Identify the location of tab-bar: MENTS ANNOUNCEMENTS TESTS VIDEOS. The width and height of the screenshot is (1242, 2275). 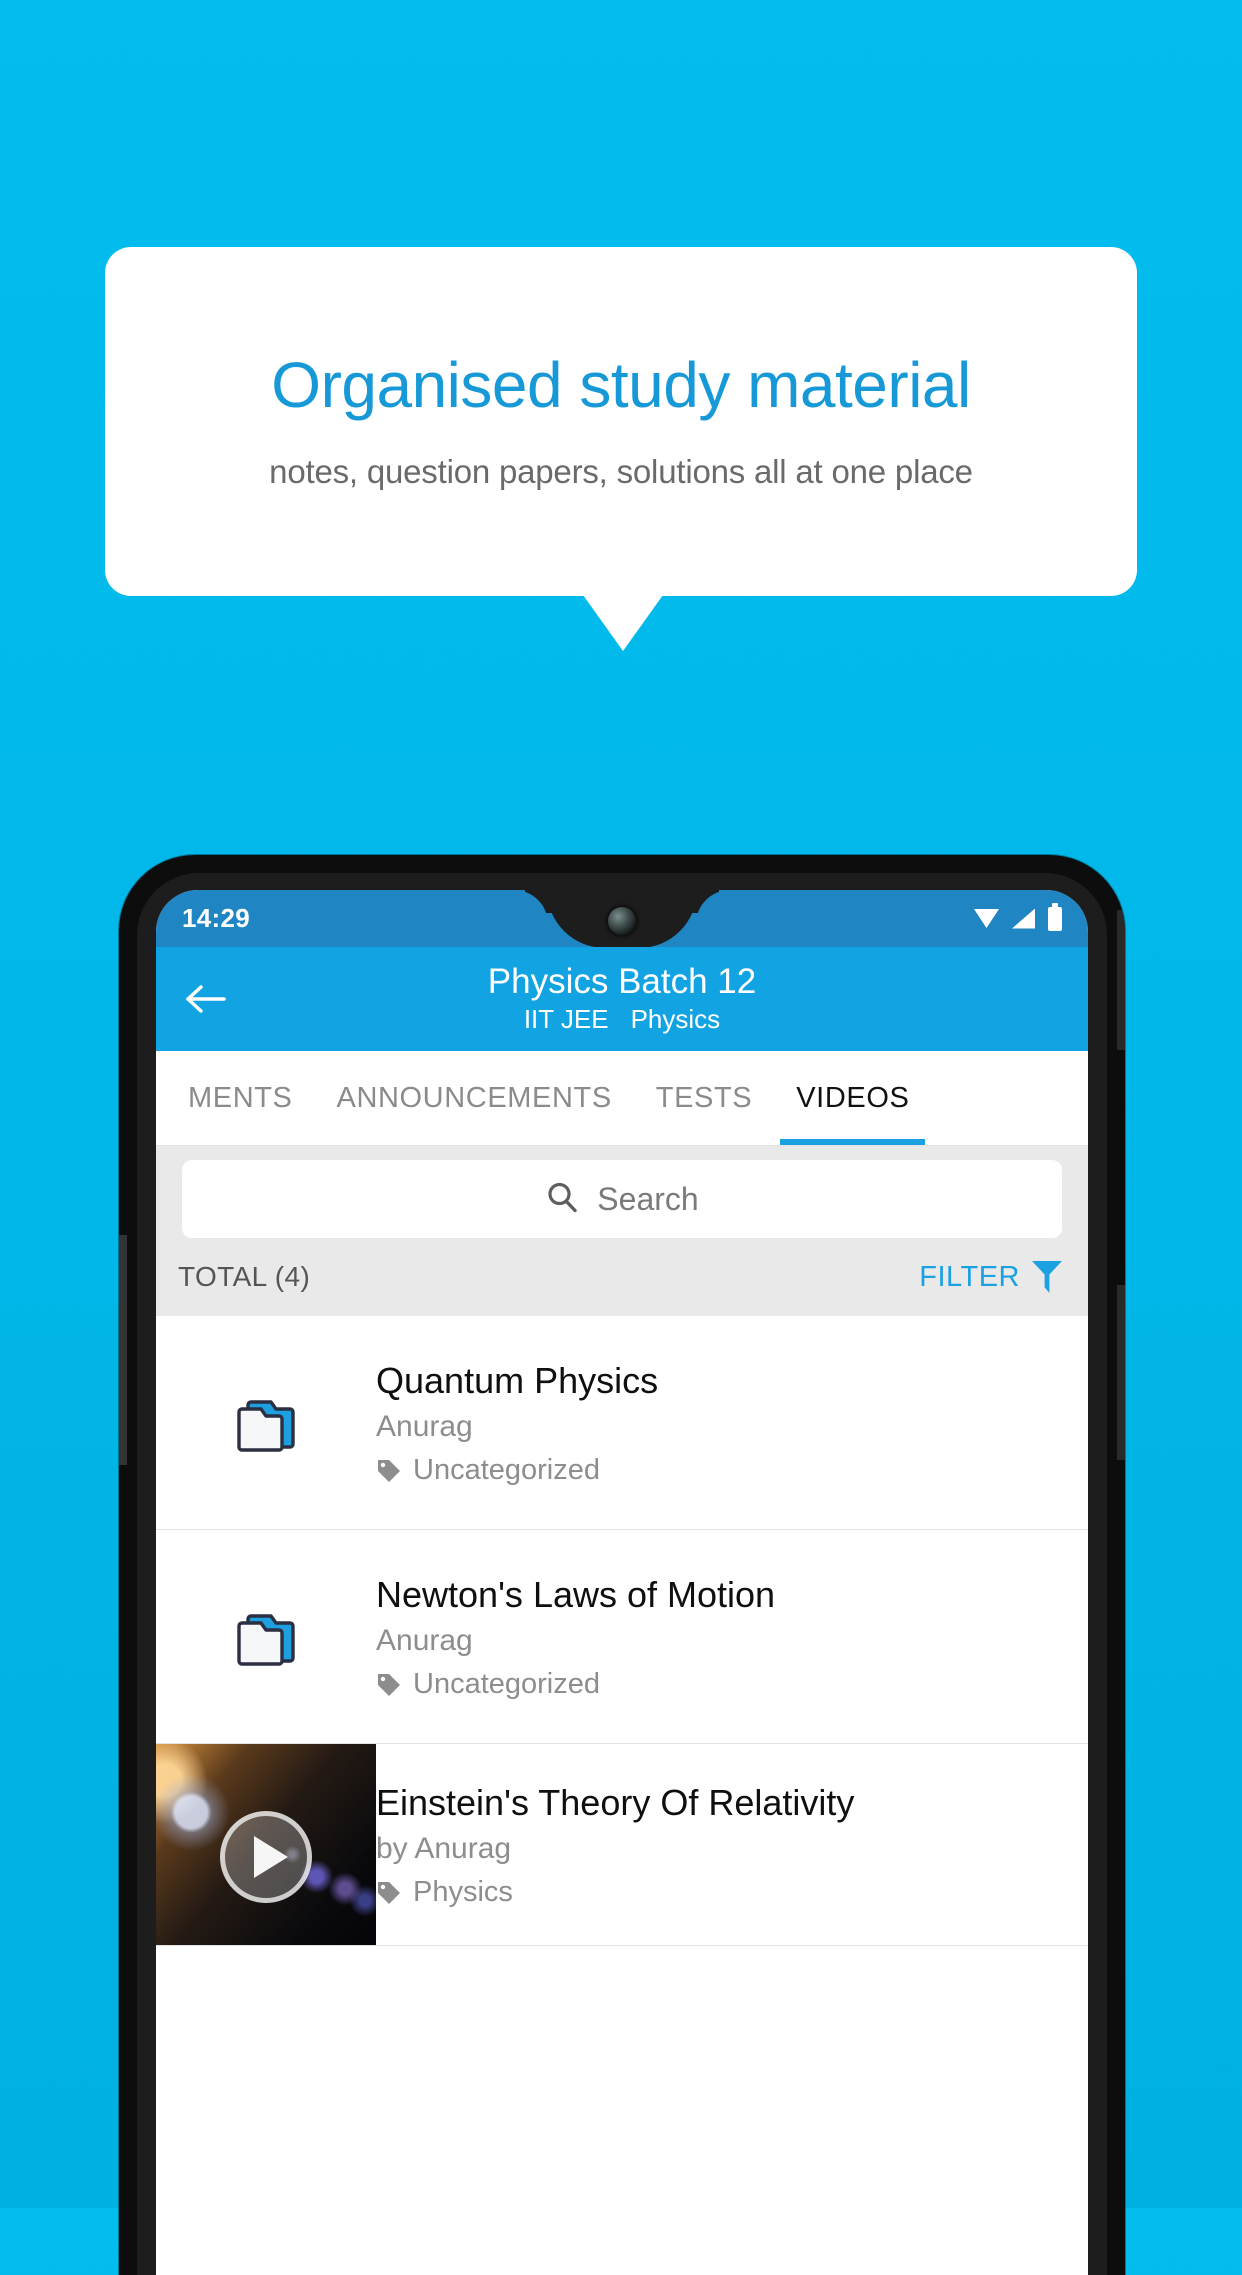
(622, 1098).